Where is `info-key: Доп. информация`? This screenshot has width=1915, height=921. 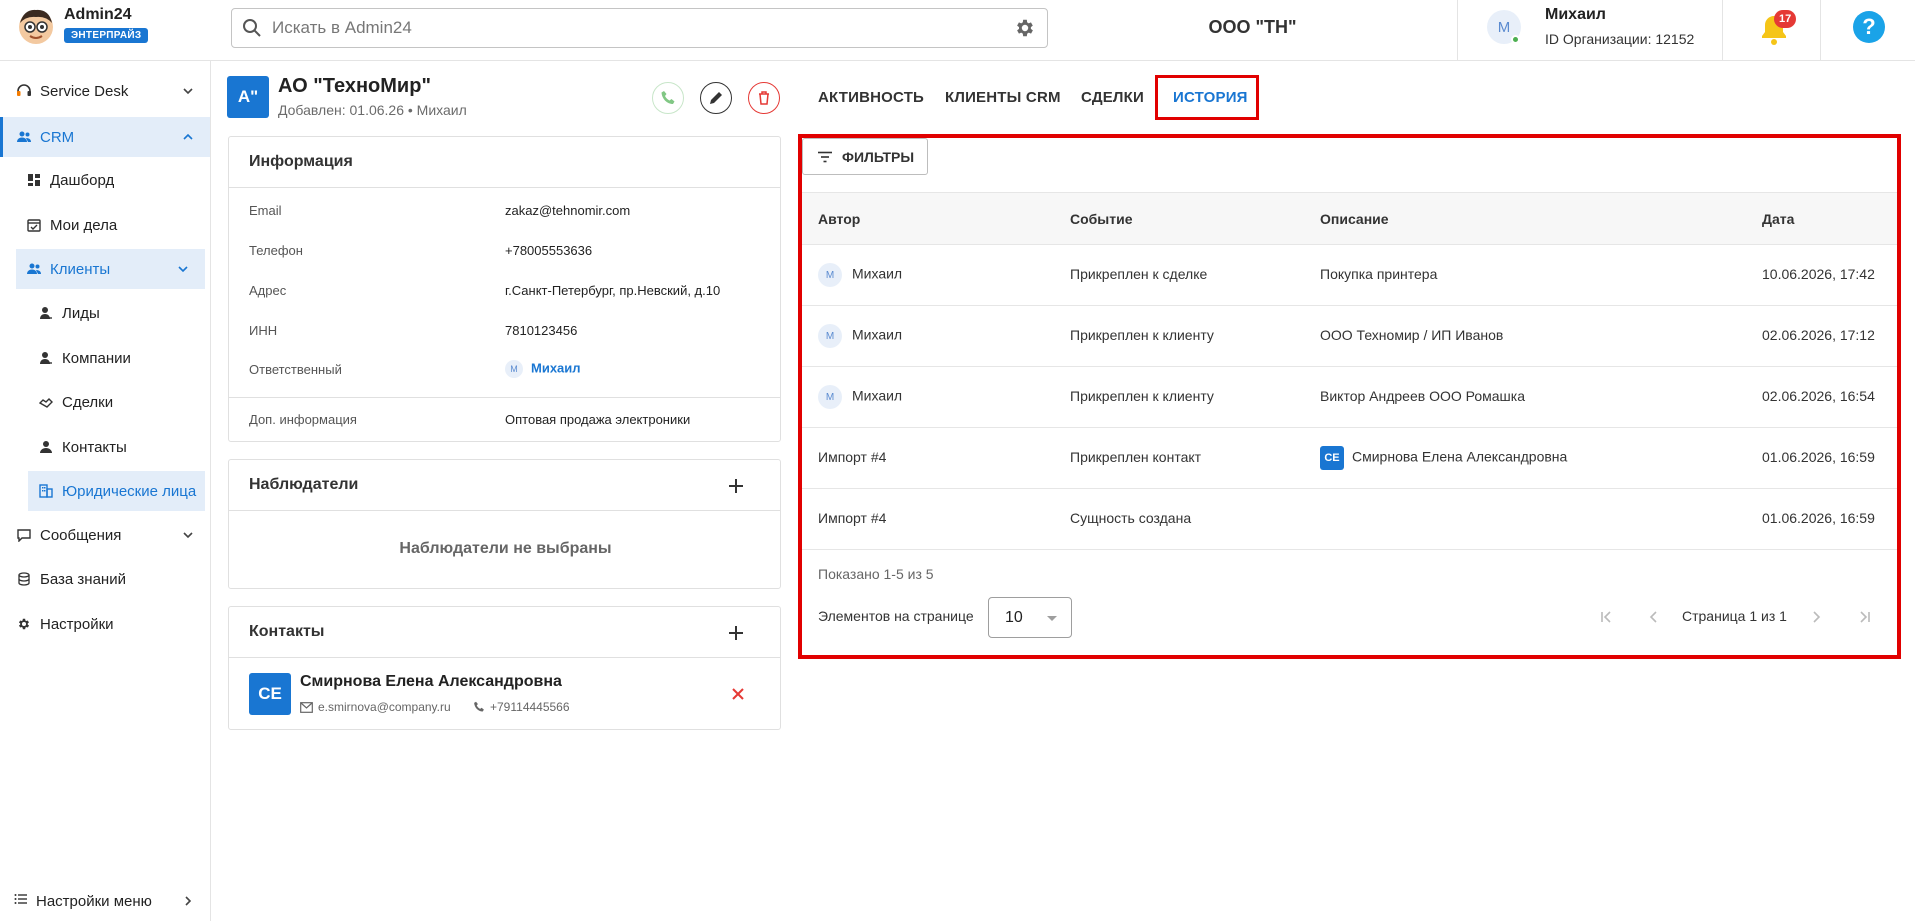 info-key: Доп. информация is located at coordinates (303, 419).